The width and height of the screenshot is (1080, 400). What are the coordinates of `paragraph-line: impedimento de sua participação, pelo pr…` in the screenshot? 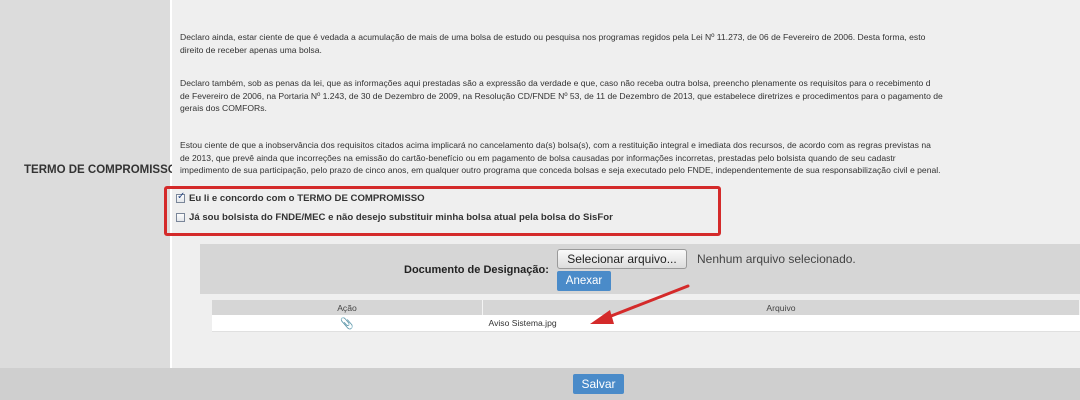 It's located at (560, 170).